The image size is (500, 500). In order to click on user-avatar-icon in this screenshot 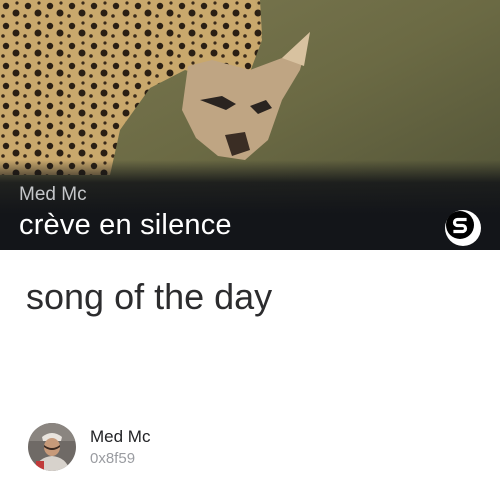, I will do `click(52, 447)`.